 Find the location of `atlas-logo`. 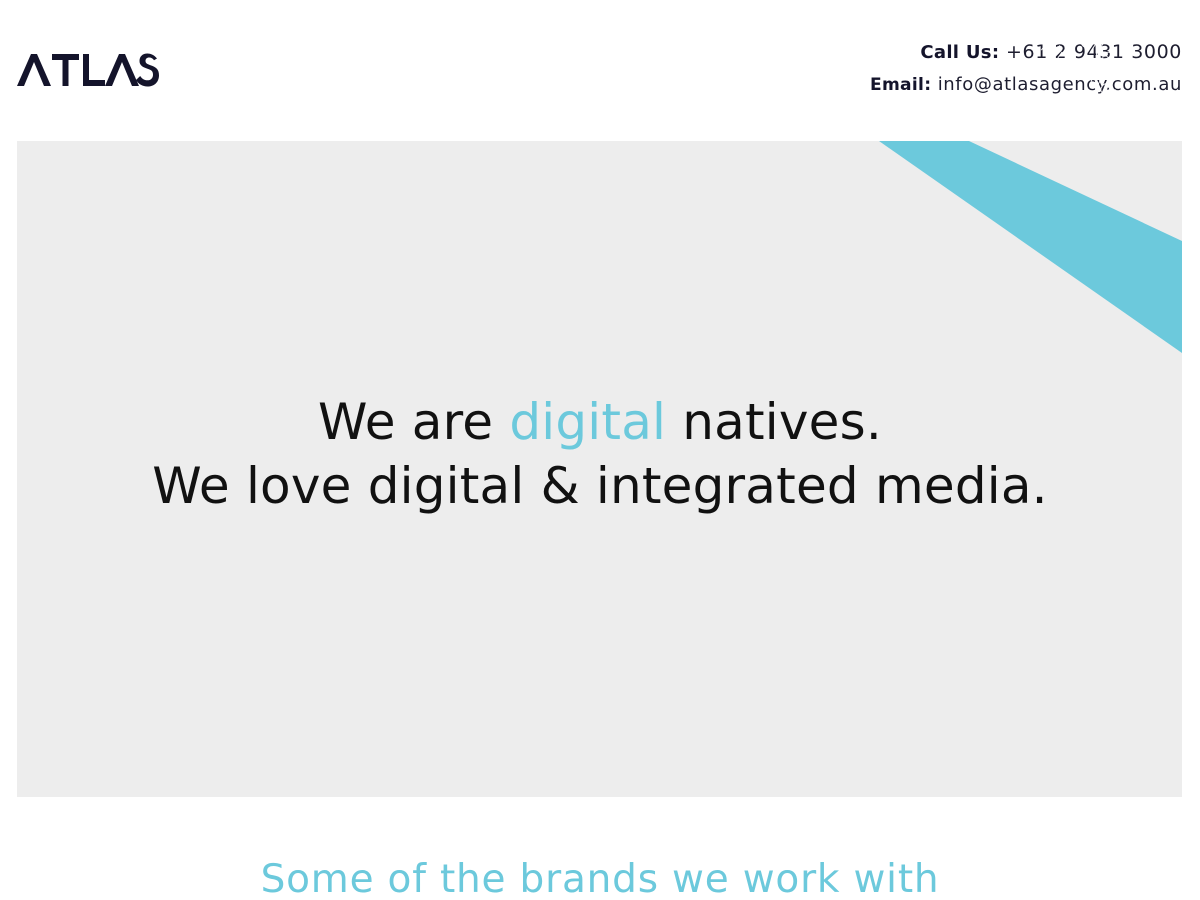

atlas-logo is located at coordinates (88, 70).